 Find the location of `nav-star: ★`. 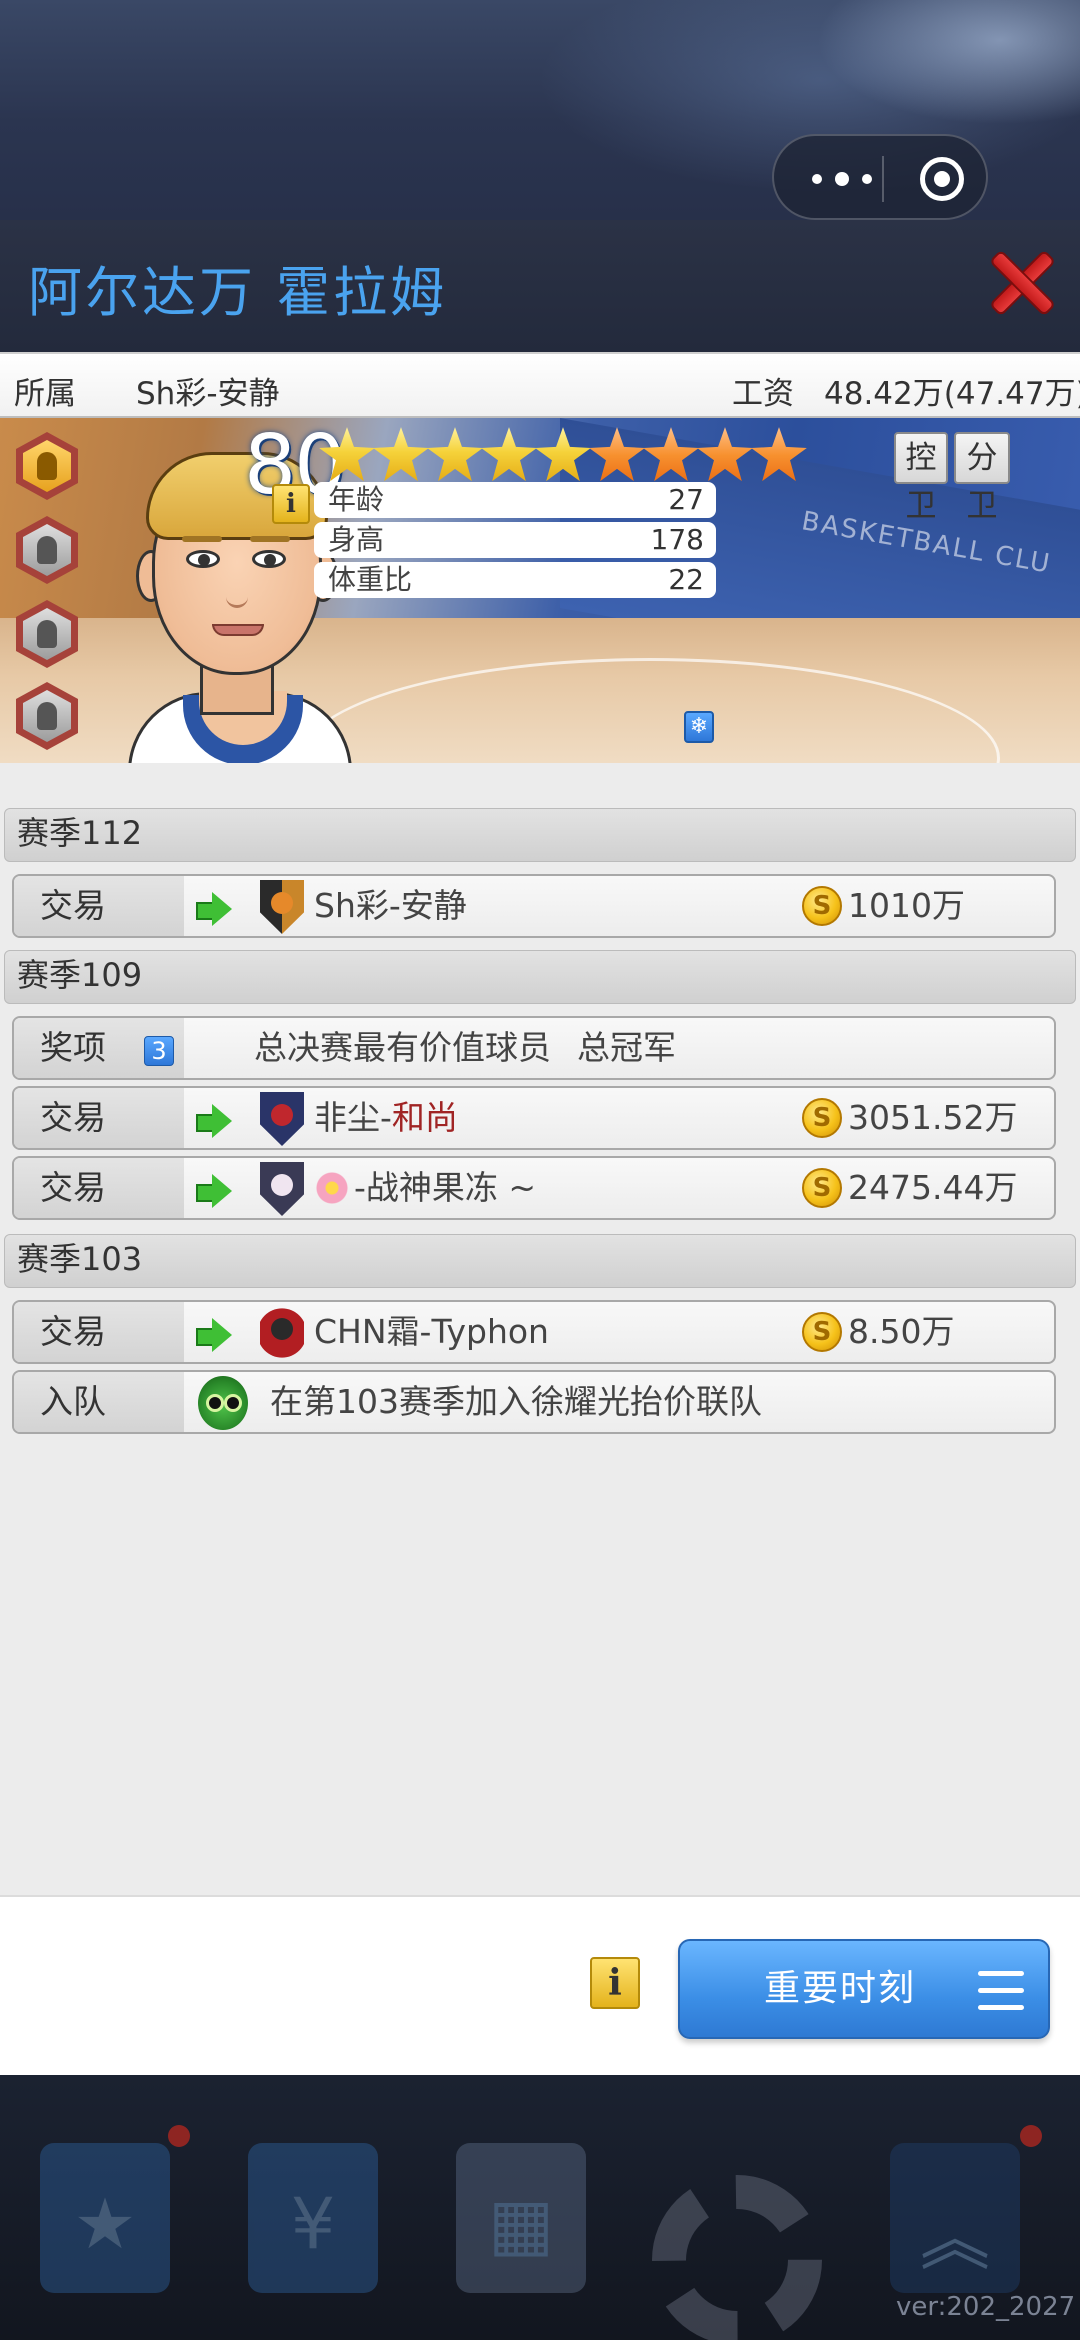

nav-star: ★ is located at coordinates (105, 2218).